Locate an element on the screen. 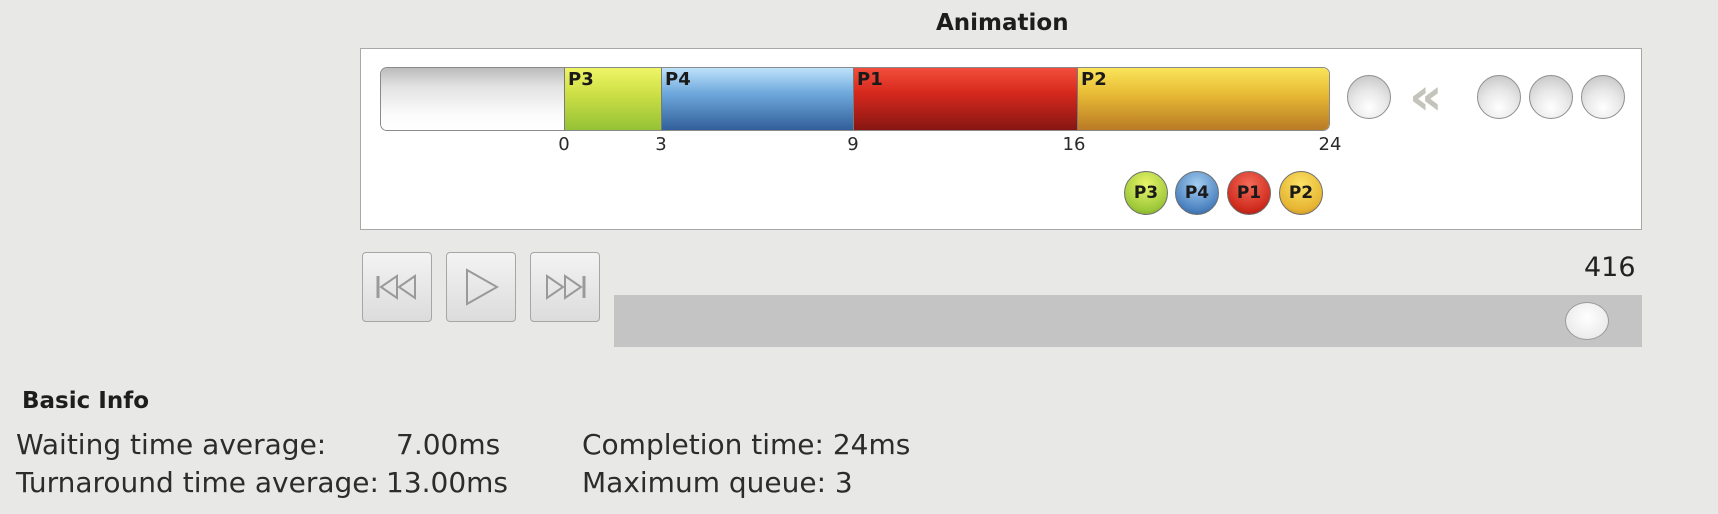 The width and height of the screenshot is (1718, 514). tick-label: 0 is located at coordinates (564, 144).